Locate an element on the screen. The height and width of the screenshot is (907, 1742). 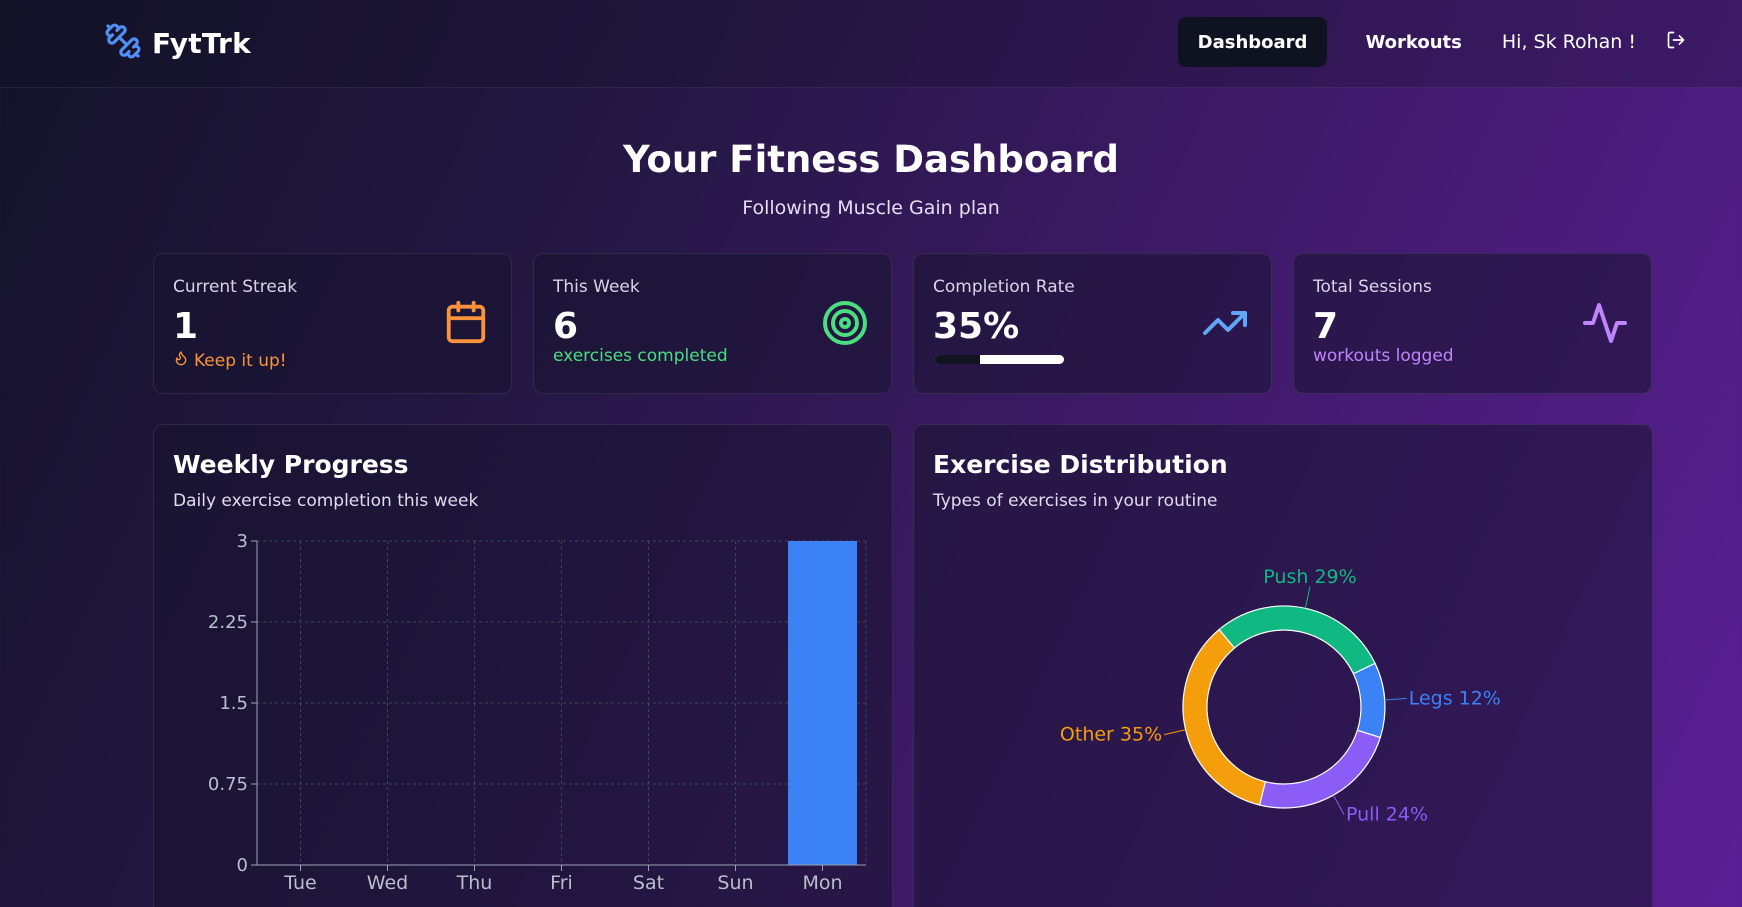
stat-note: Keep it up! is located at coordinates (230, 360).